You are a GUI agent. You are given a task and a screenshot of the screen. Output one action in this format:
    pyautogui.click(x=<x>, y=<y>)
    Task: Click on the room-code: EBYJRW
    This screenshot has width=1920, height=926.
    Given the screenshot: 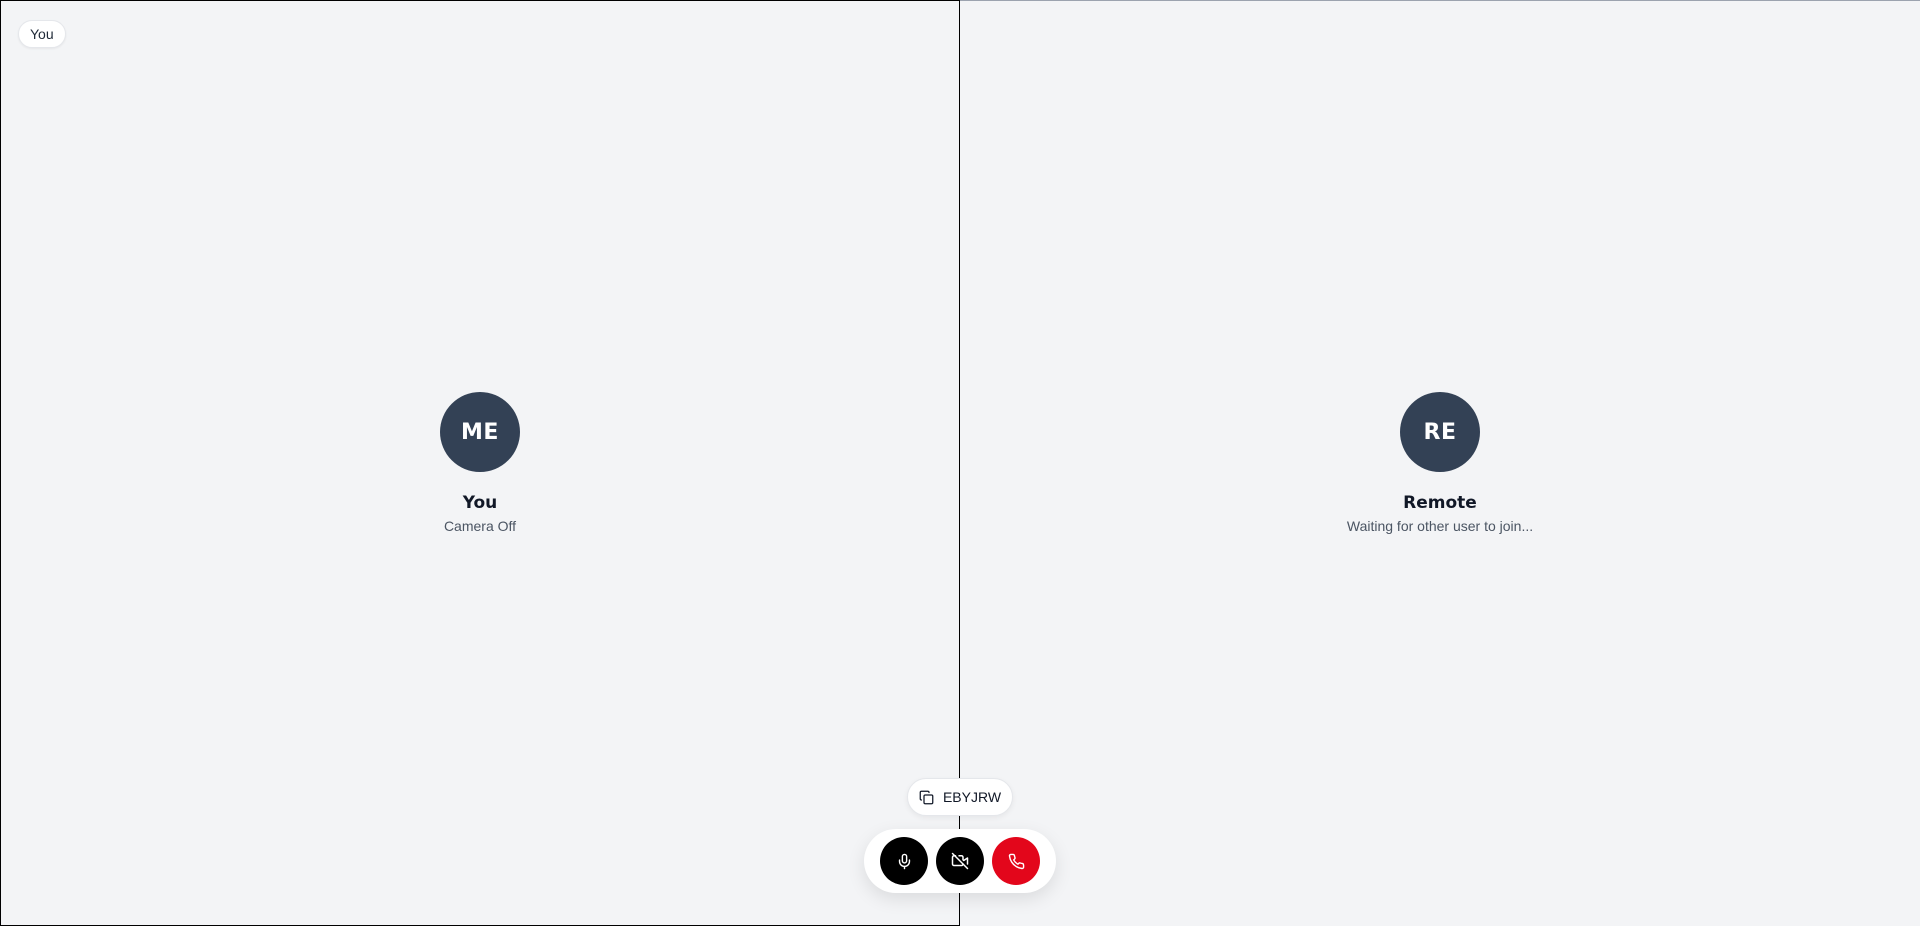 What is the action you would take?
    pyautogui.click(x=972, y=797)
    